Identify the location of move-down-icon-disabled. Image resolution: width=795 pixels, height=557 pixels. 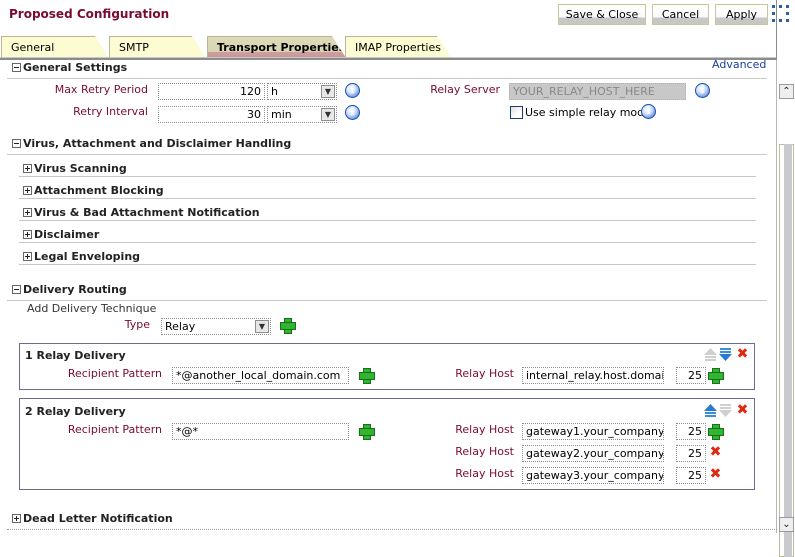
(725, 410).